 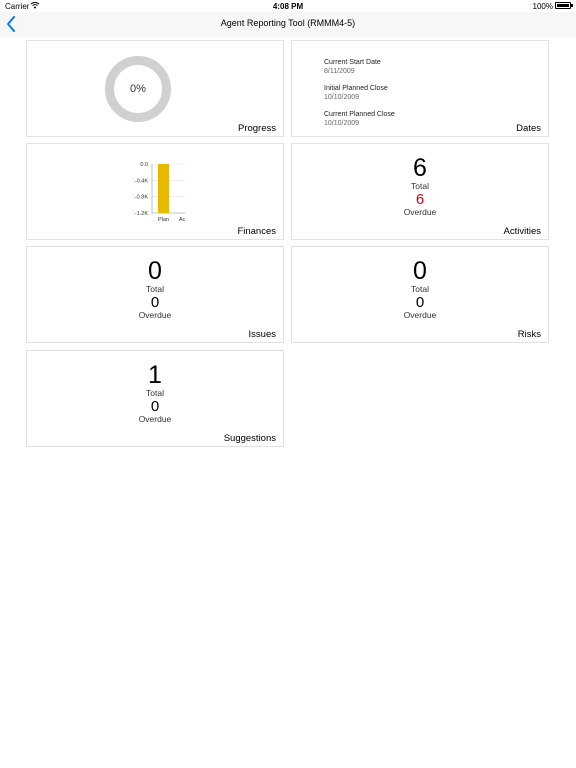 I want to click on issues-label: Issues, so click(x=262, y=334).